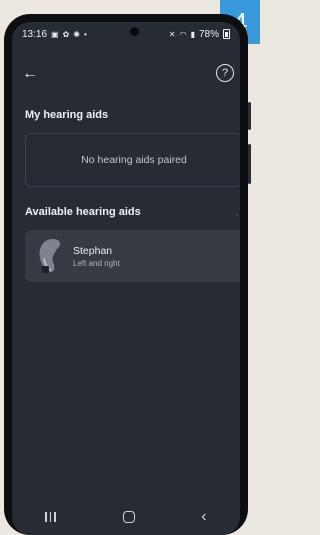 The image size is (320, 535). I want to click on device-sides: Left and right, so click(96, 263).